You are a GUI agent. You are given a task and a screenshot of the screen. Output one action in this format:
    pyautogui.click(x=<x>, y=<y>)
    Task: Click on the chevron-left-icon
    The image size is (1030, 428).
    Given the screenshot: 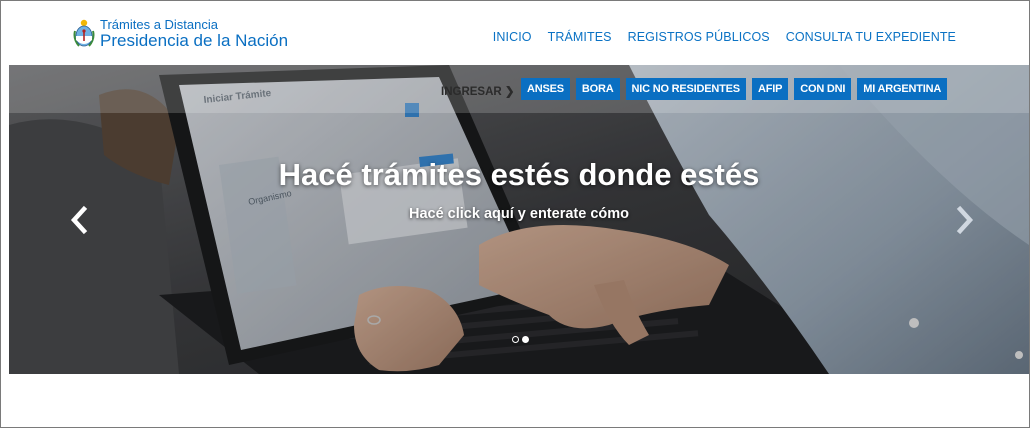 What is the action you would take?
    pyautogui.click(x=79, y=220)
    